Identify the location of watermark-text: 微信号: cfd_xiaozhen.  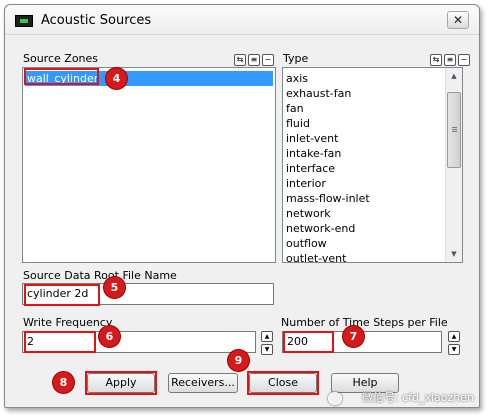
(417, 397).